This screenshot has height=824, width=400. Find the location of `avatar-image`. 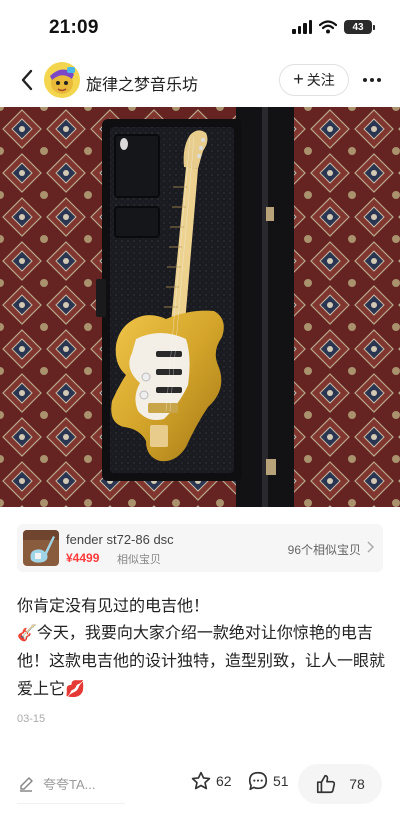

avatar-image is located at coordinates (62, 80).